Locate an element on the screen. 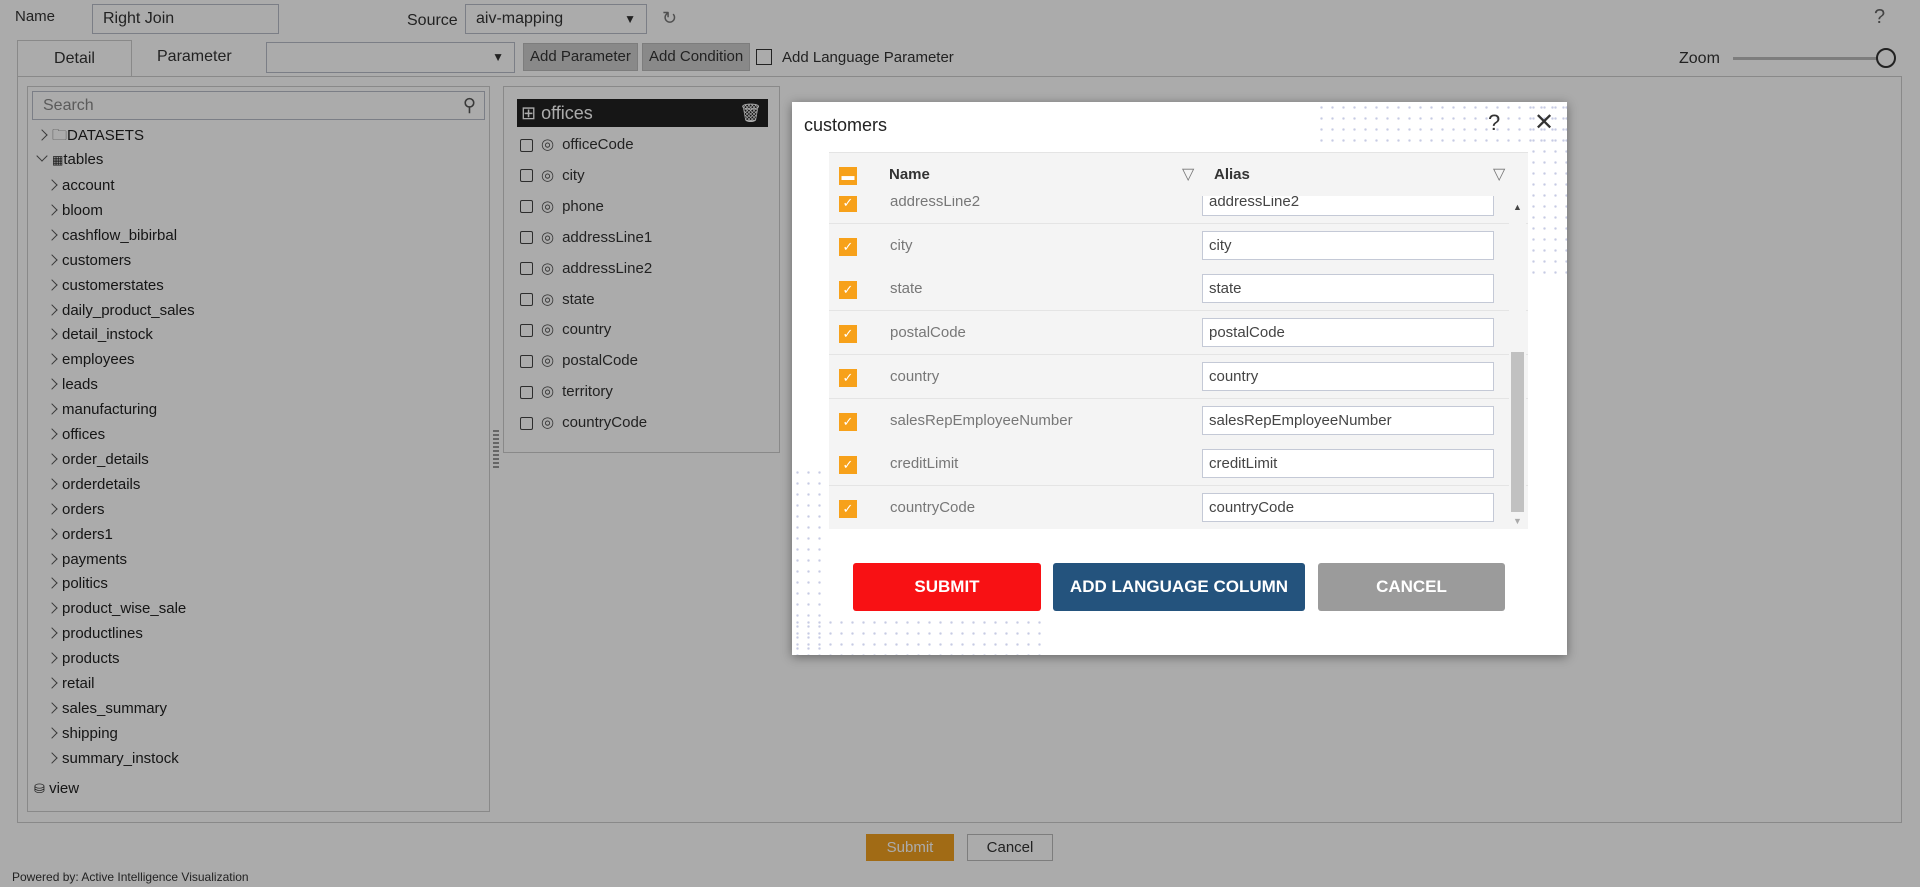  row-name: countryCode is located at coordinates (933, 507).